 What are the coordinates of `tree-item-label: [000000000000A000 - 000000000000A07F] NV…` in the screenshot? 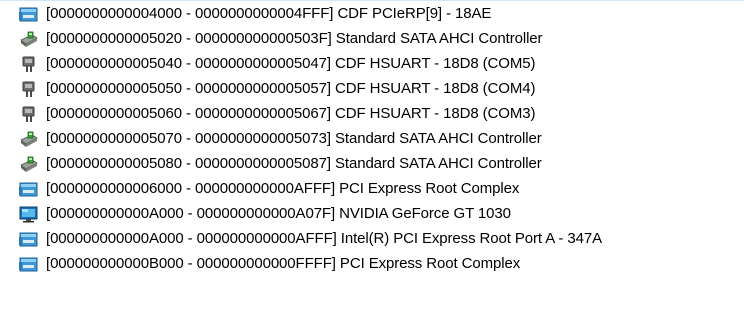 It's located at (278, 213).